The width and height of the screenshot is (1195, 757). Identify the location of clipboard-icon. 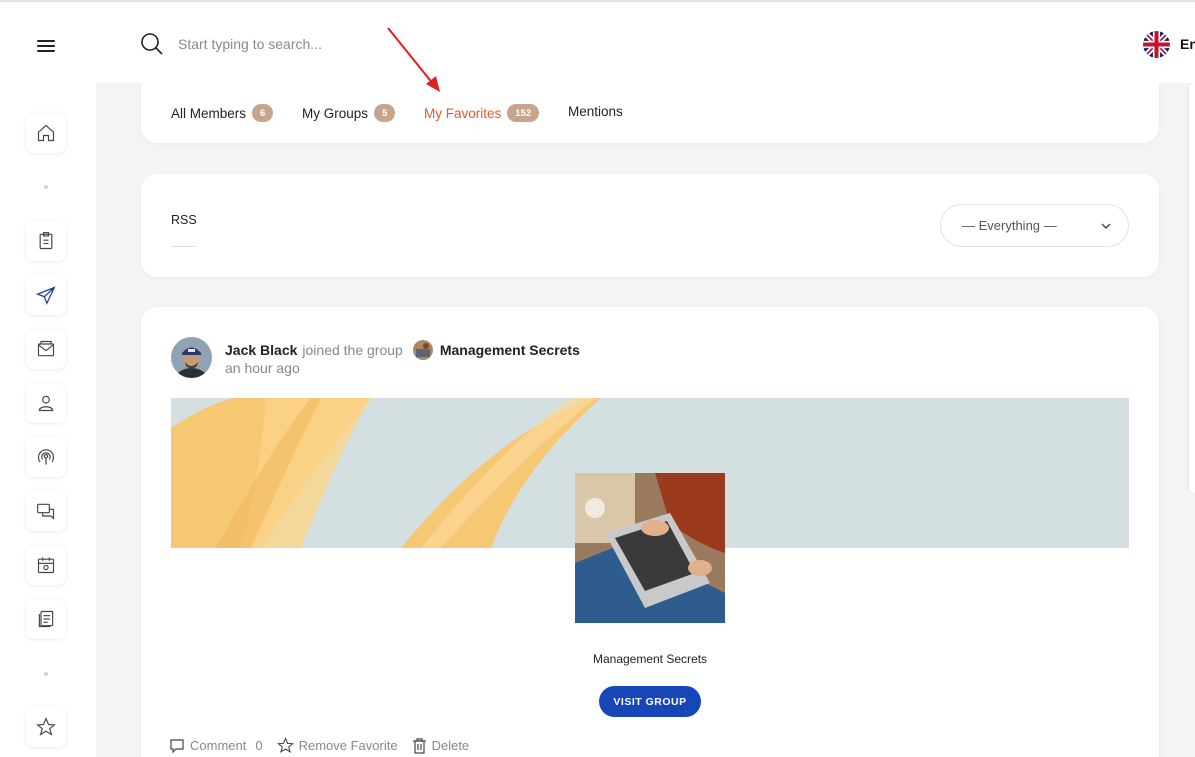
(46, 241).